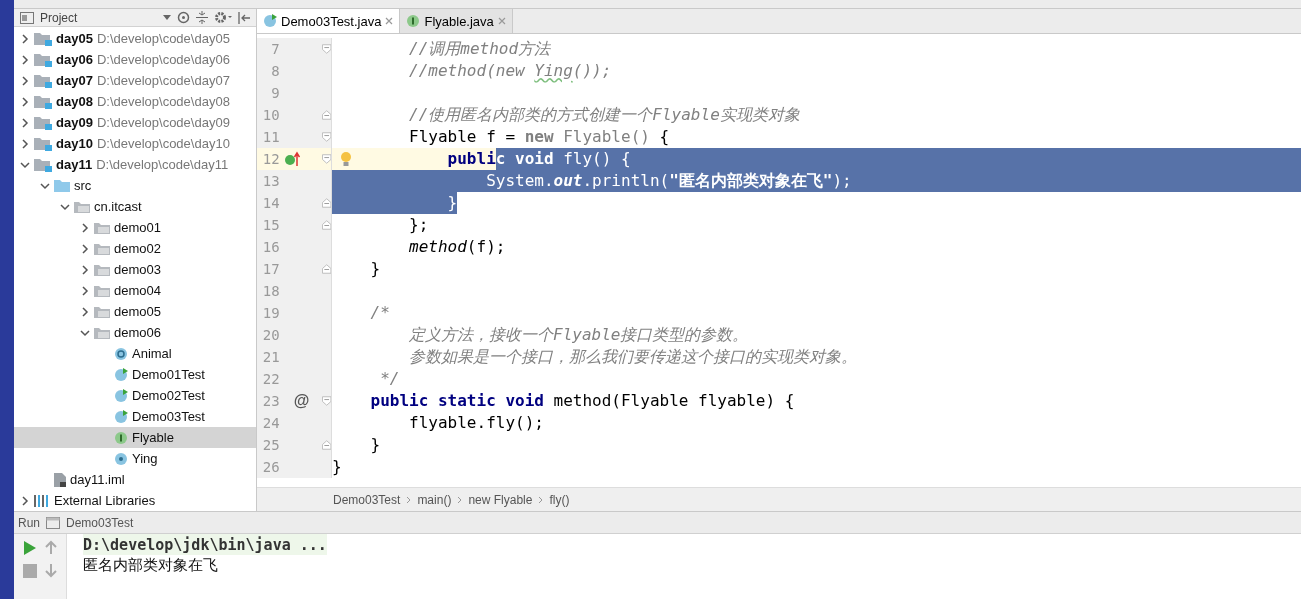  Describe the element at coordinates (633, 357) in the screenshot. I see `code-line: 参数如果是一个接口，那么我们要传递这个接口的实现类对象。` at that location.